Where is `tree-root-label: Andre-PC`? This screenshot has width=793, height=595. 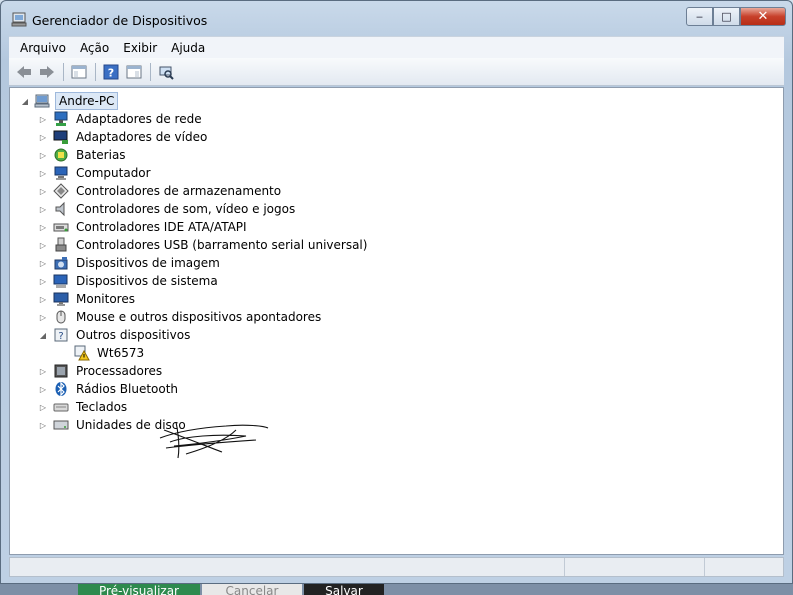
tree-root-label: Andre-PC is located at coordinates (87, 101).